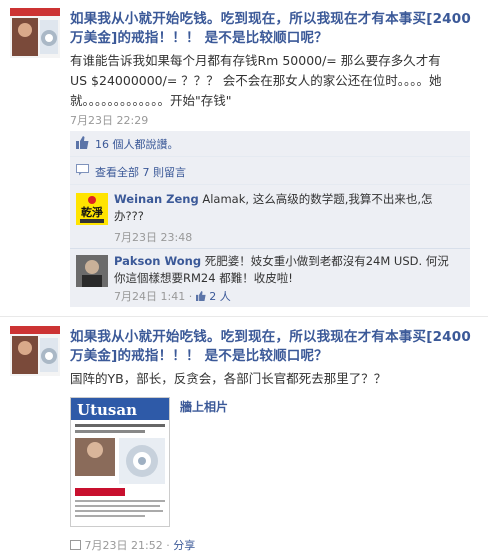  Describe the element at coordinates (204, 406) in the screenshot. I see `wall-photos-link: 牆上相片` at that location.